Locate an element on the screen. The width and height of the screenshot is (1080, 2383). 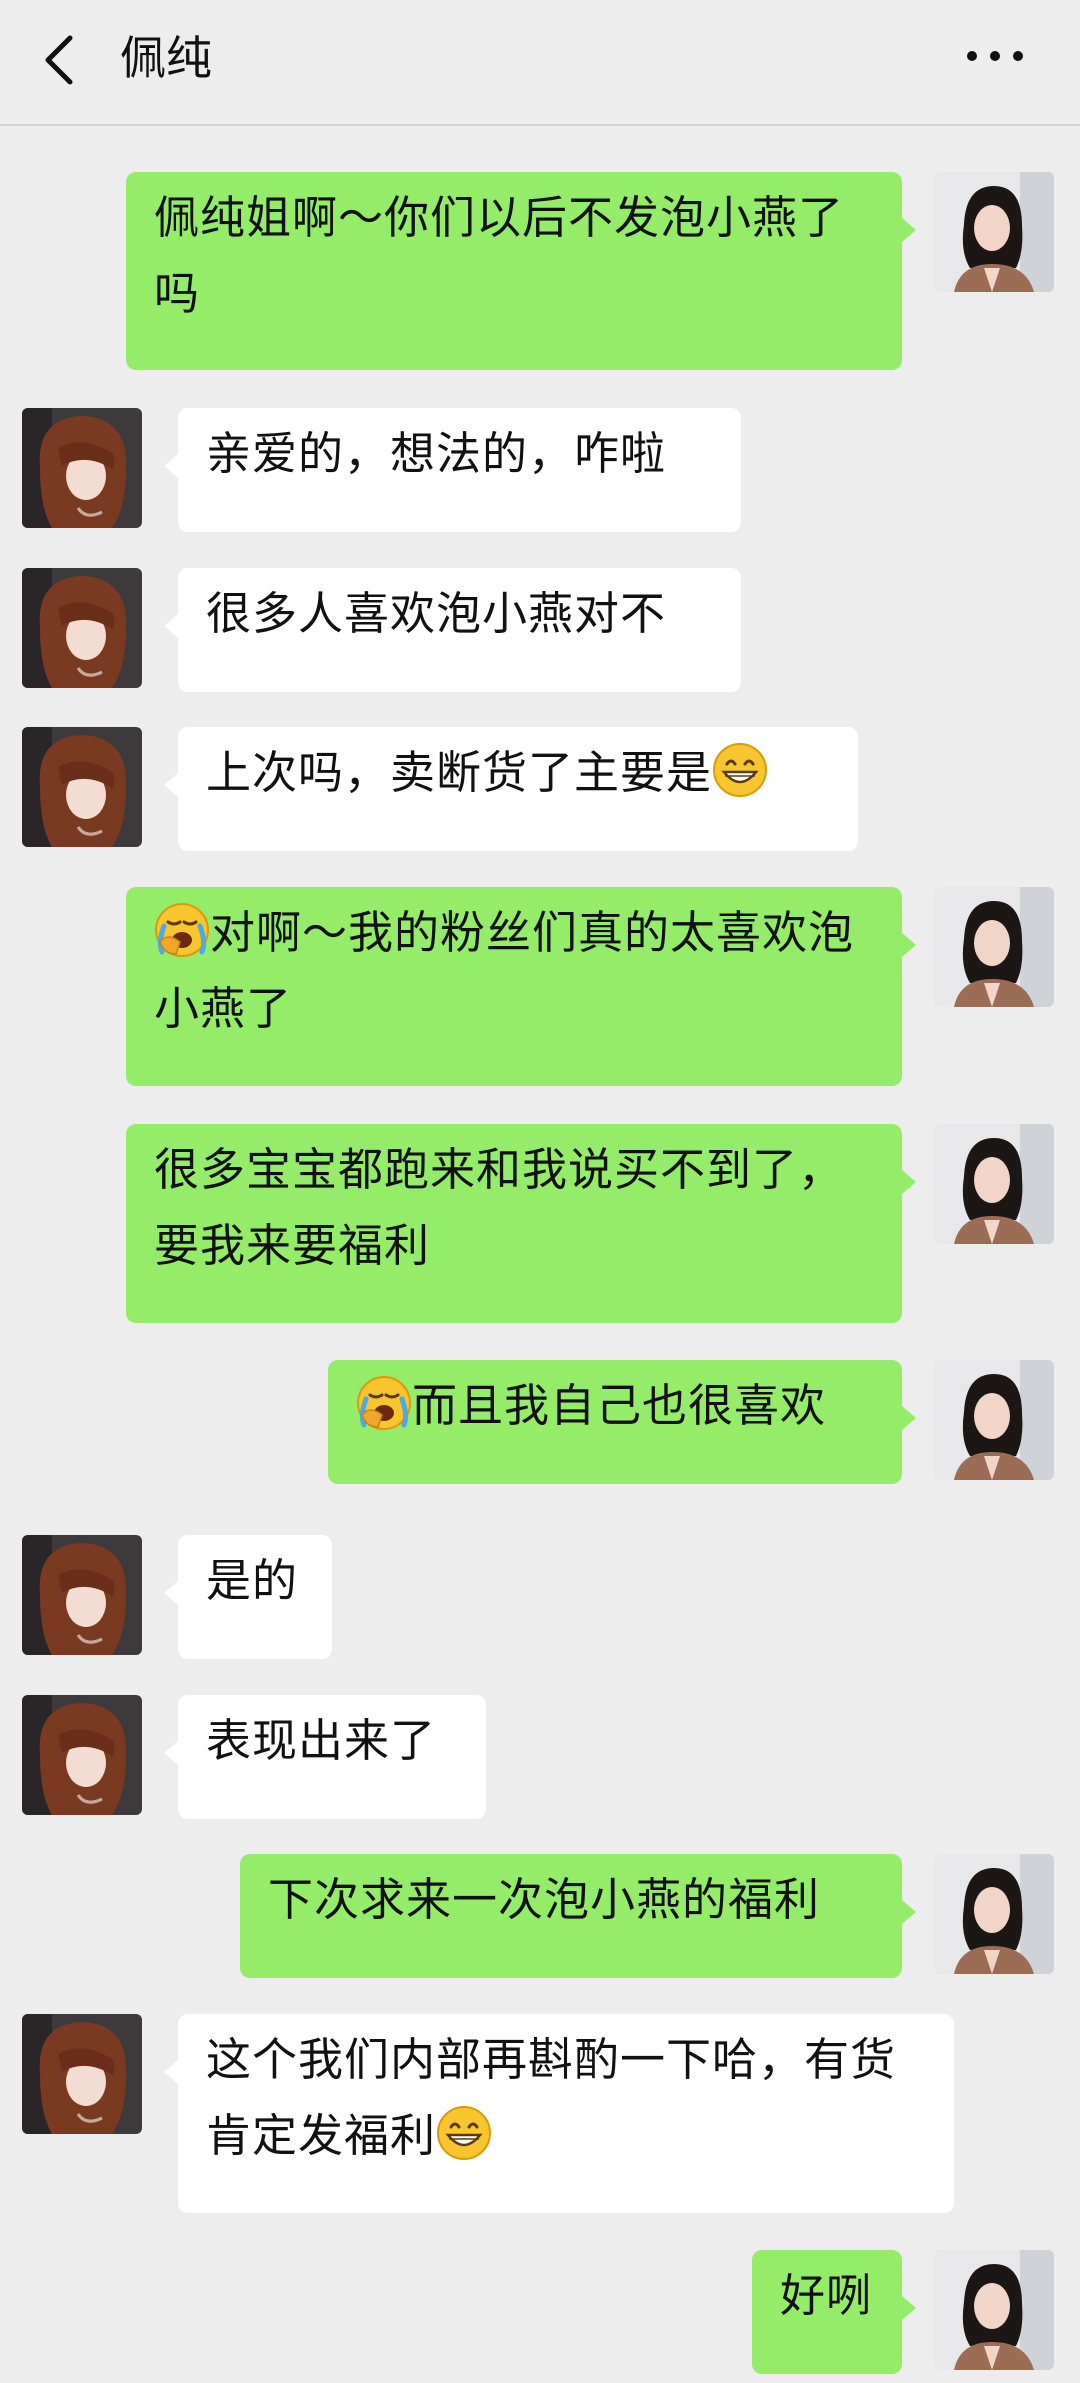
message-text: 表现出来了 is located at coordinates (321, 1740).